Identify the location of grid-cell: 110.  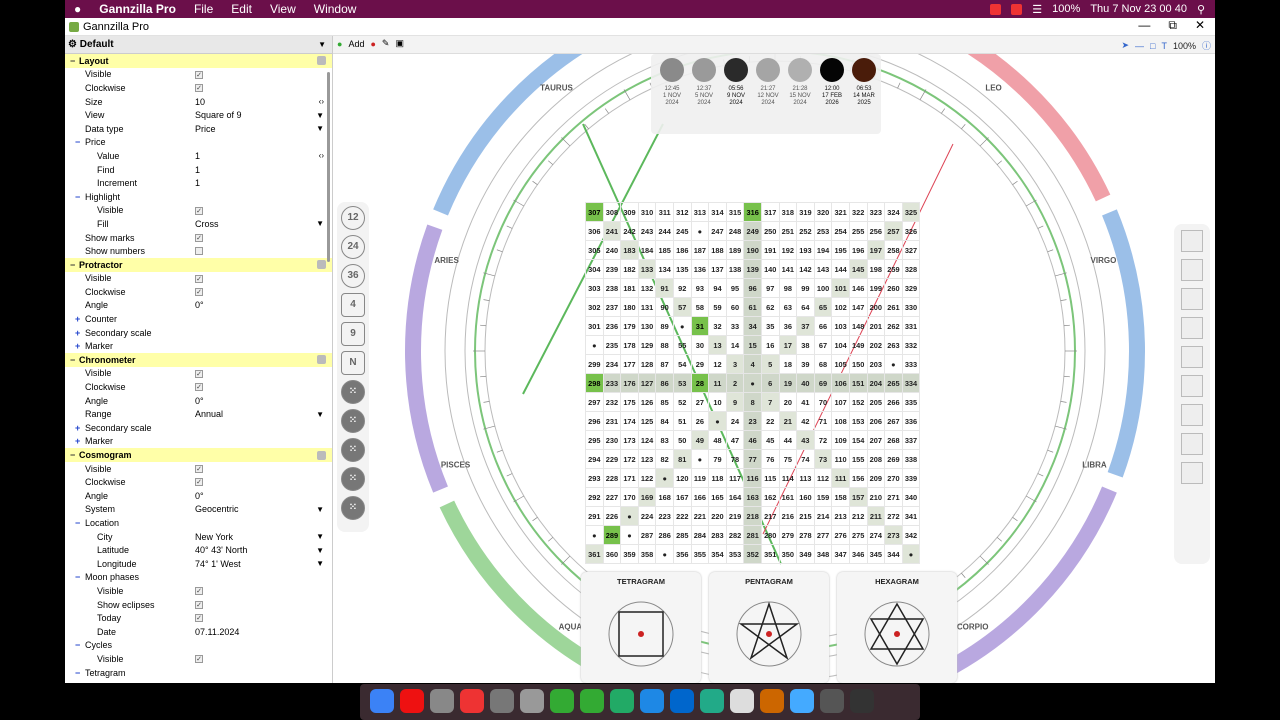
(840, 459).